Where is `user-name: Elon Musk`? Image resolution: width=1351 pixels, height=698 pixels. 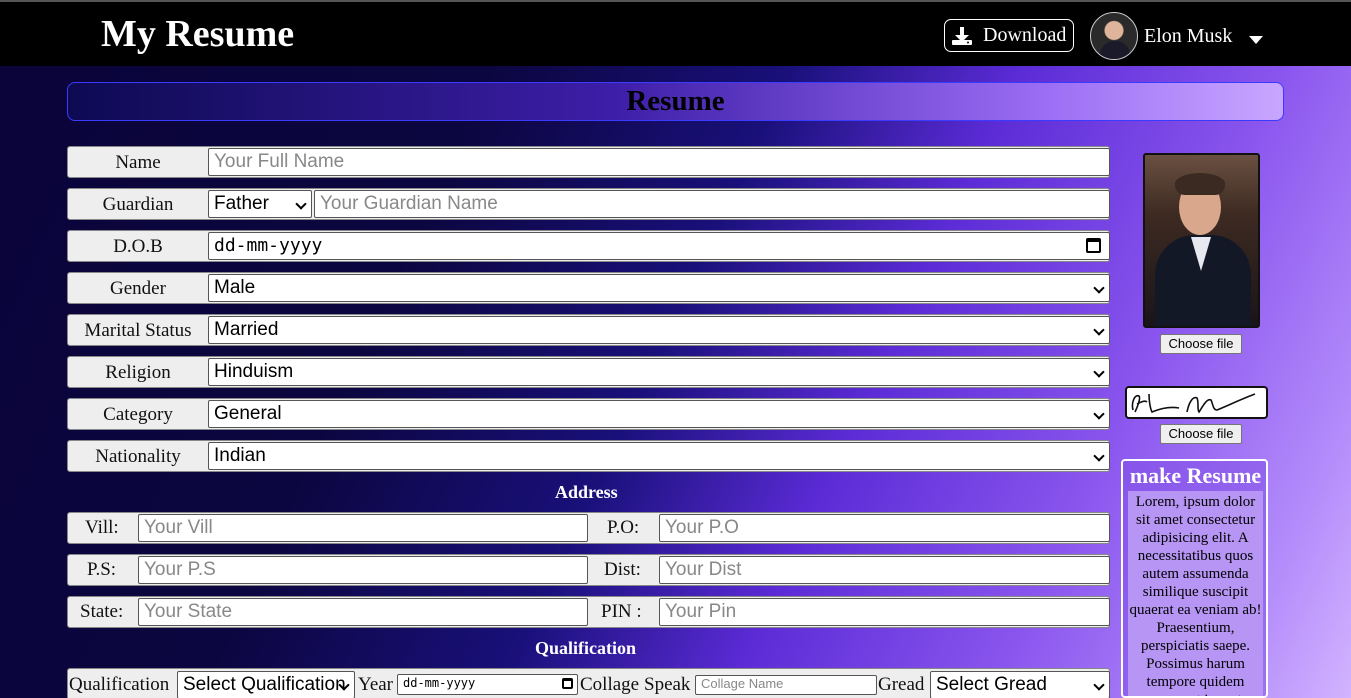
user-name: Elon Musk is located at coordinates (1188, 36).